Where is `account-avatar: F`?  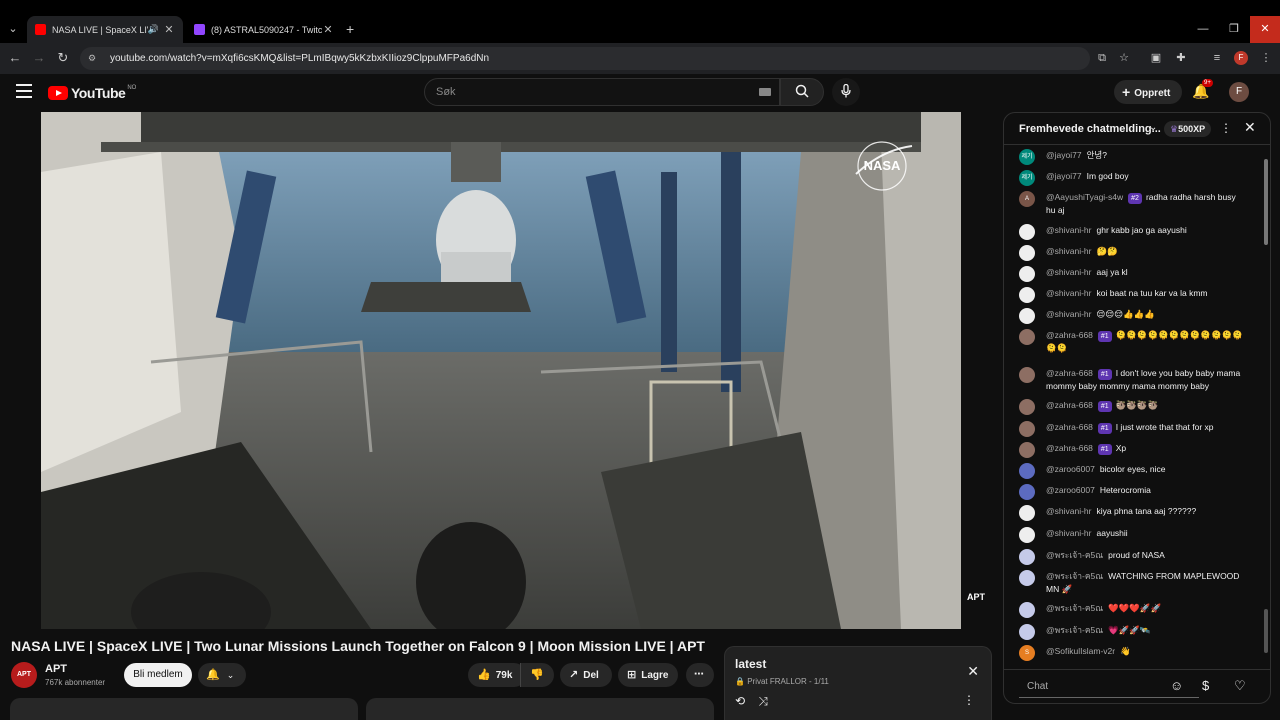
account-avatar: F is located at coordinates (1239, 92).